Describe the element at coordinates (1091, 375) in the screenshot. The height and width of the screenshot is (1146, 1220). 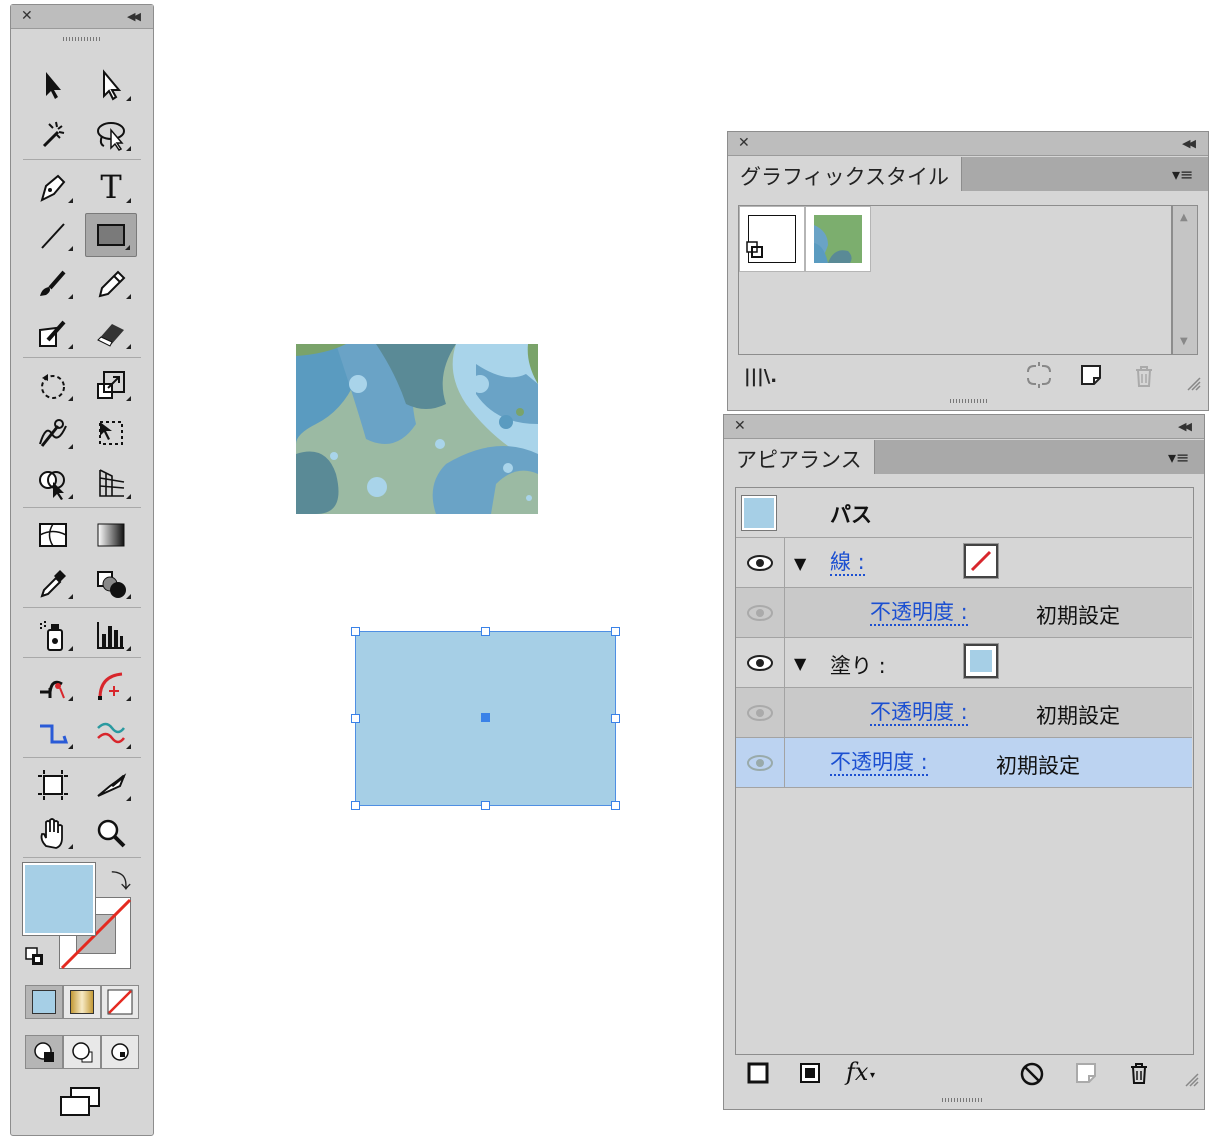
I see `new-style-icon` at that location.